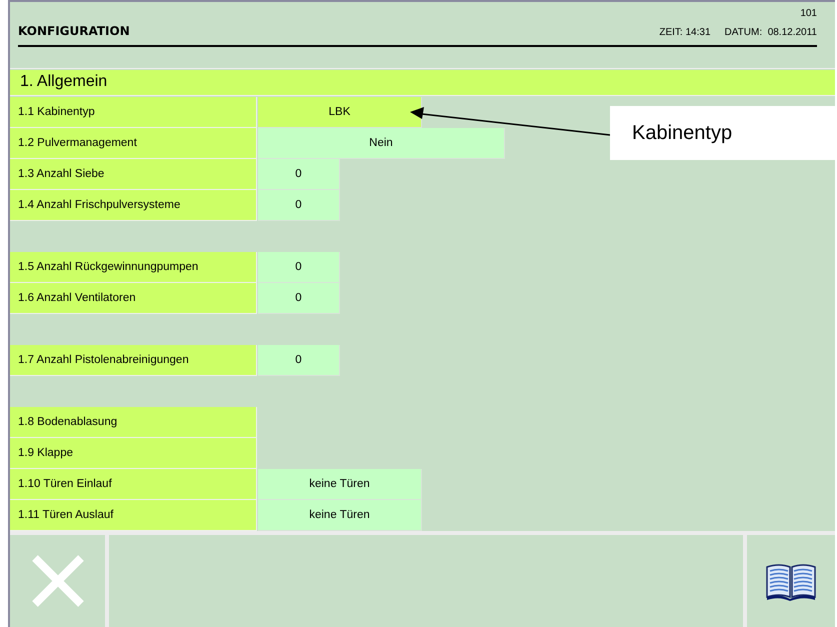 This screenshot has width=837, height=627. What do you see at coordinates (381, 144) in the screenshot?
I see `setting-value: Nein` at bounding box center [381, 144].